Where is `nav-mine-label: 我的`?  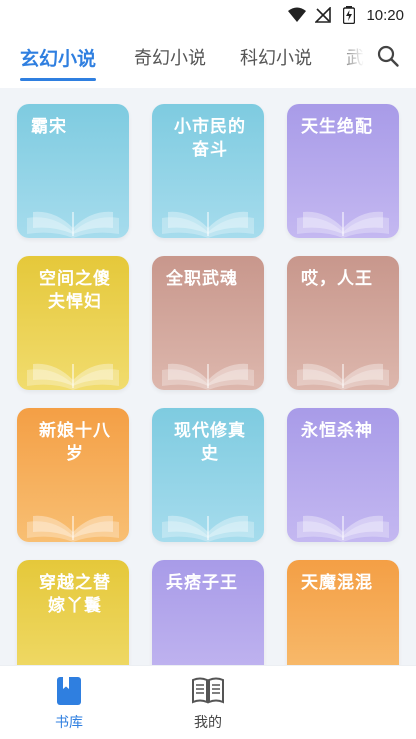
nav-mine-label: 我的 is located at coordinates (208, 723).